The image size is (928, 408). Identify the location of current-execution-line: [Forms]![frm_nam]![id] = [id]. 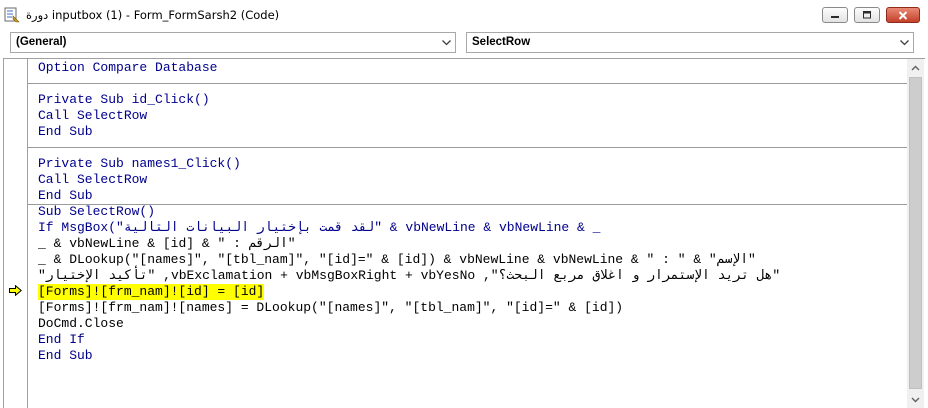
(151, 292).